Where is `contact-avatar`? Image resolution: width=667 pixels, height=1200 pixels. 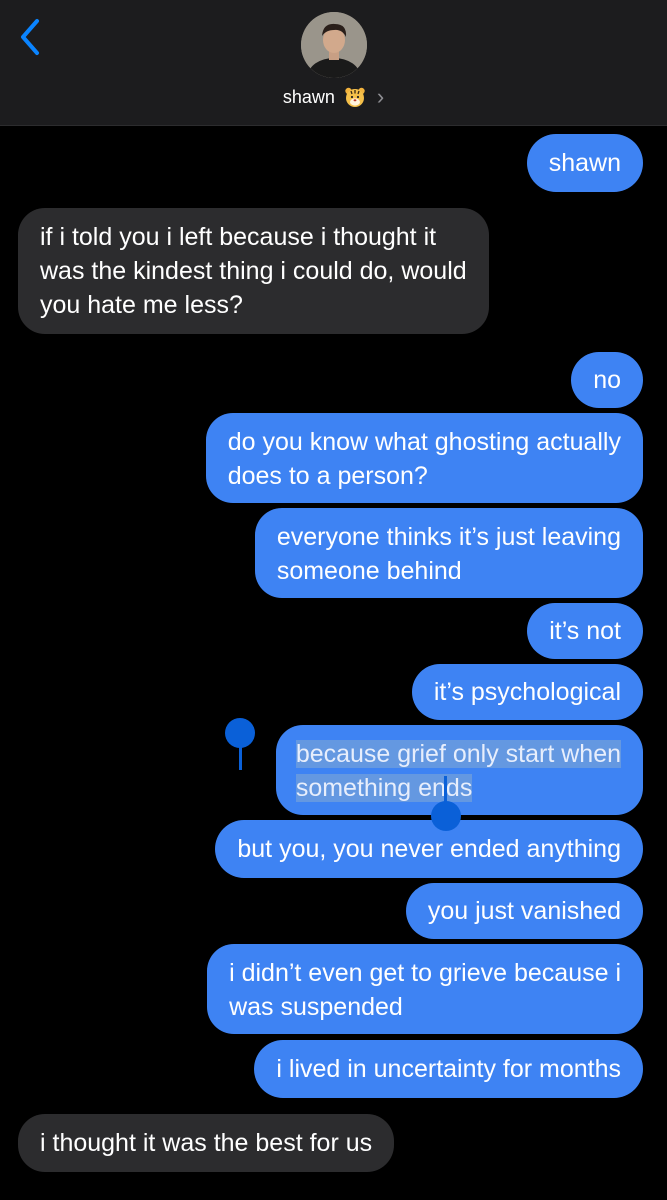 contact-avatar is located at coordinates (334, 45).